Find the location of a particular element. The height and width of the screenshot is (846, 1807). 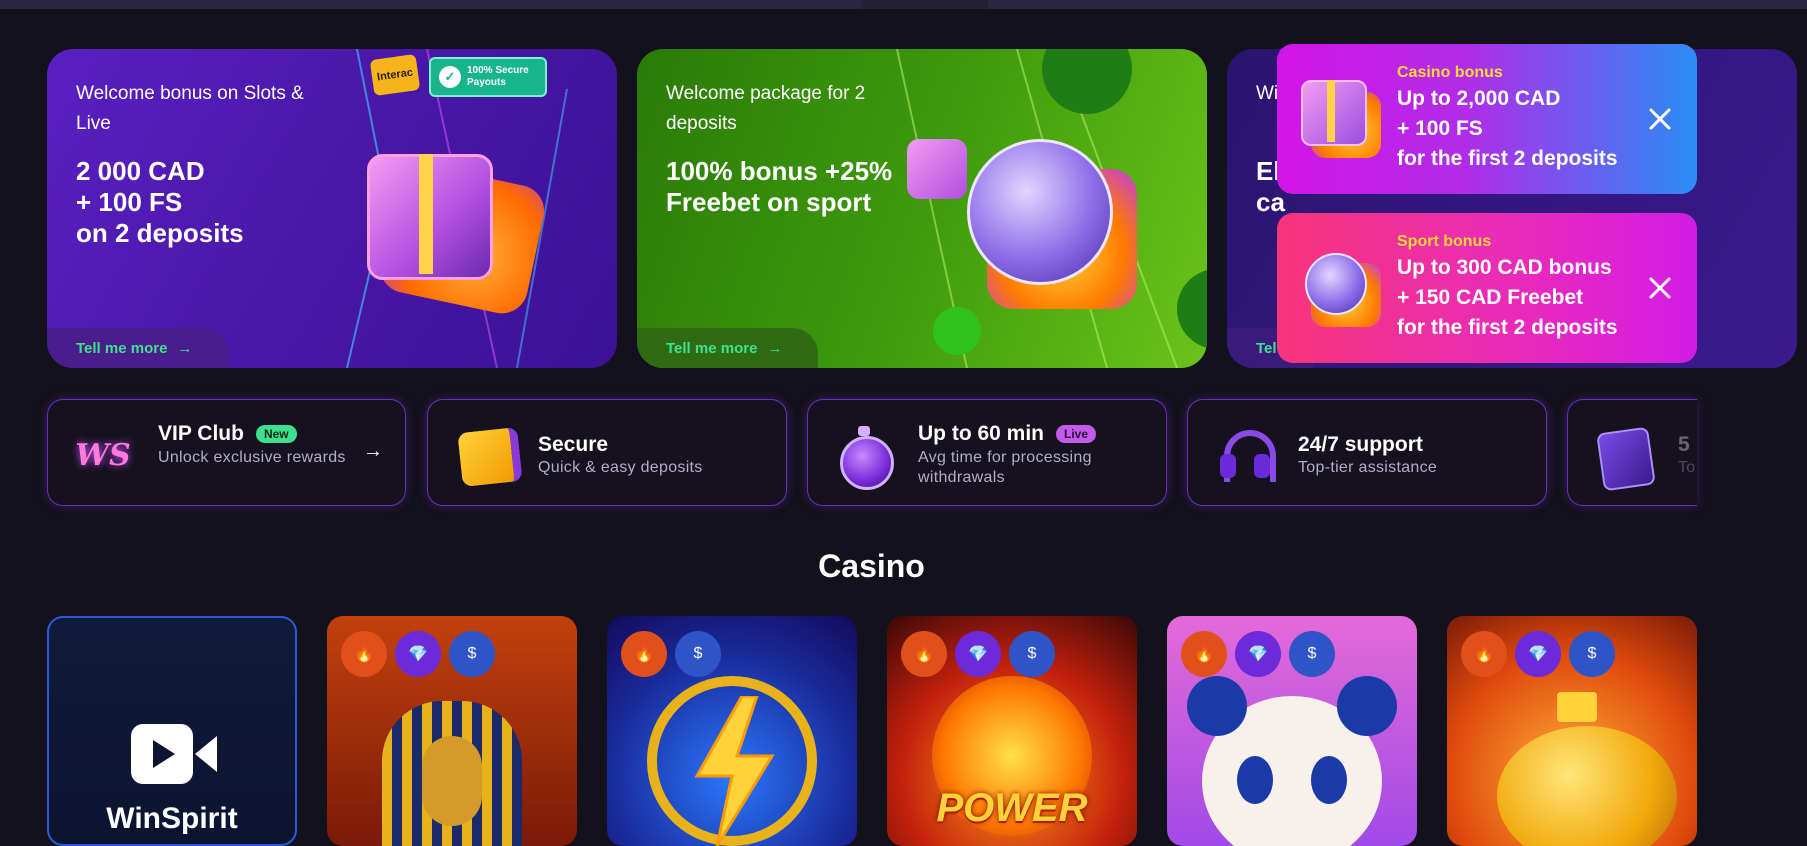

feature-title-text: 5 is located at coordinates (1684, 444).